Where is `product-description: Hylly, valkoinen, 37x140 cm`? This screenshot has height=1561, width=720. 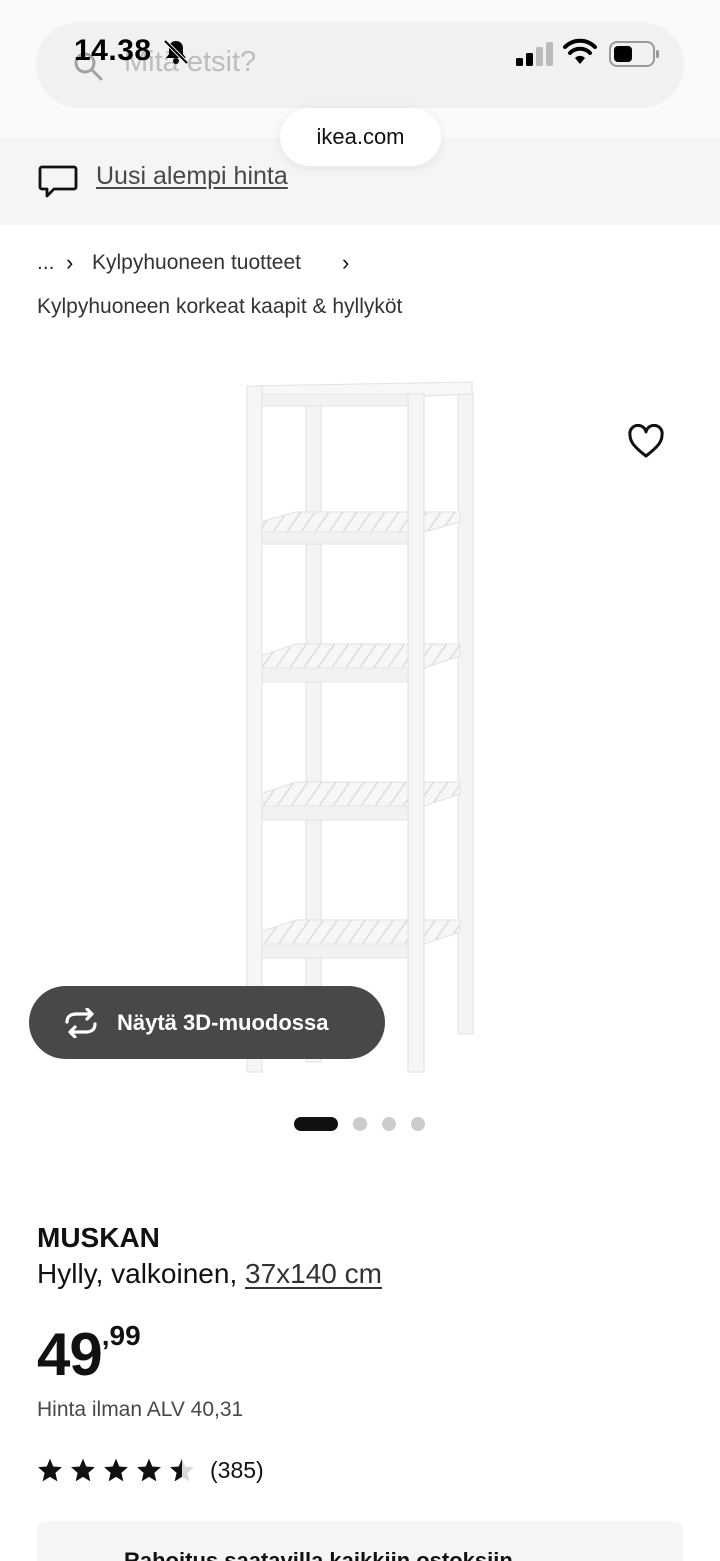 product-description: Hylly, valkoinen, 37x140 cm is located at coordinates (209, 1274).